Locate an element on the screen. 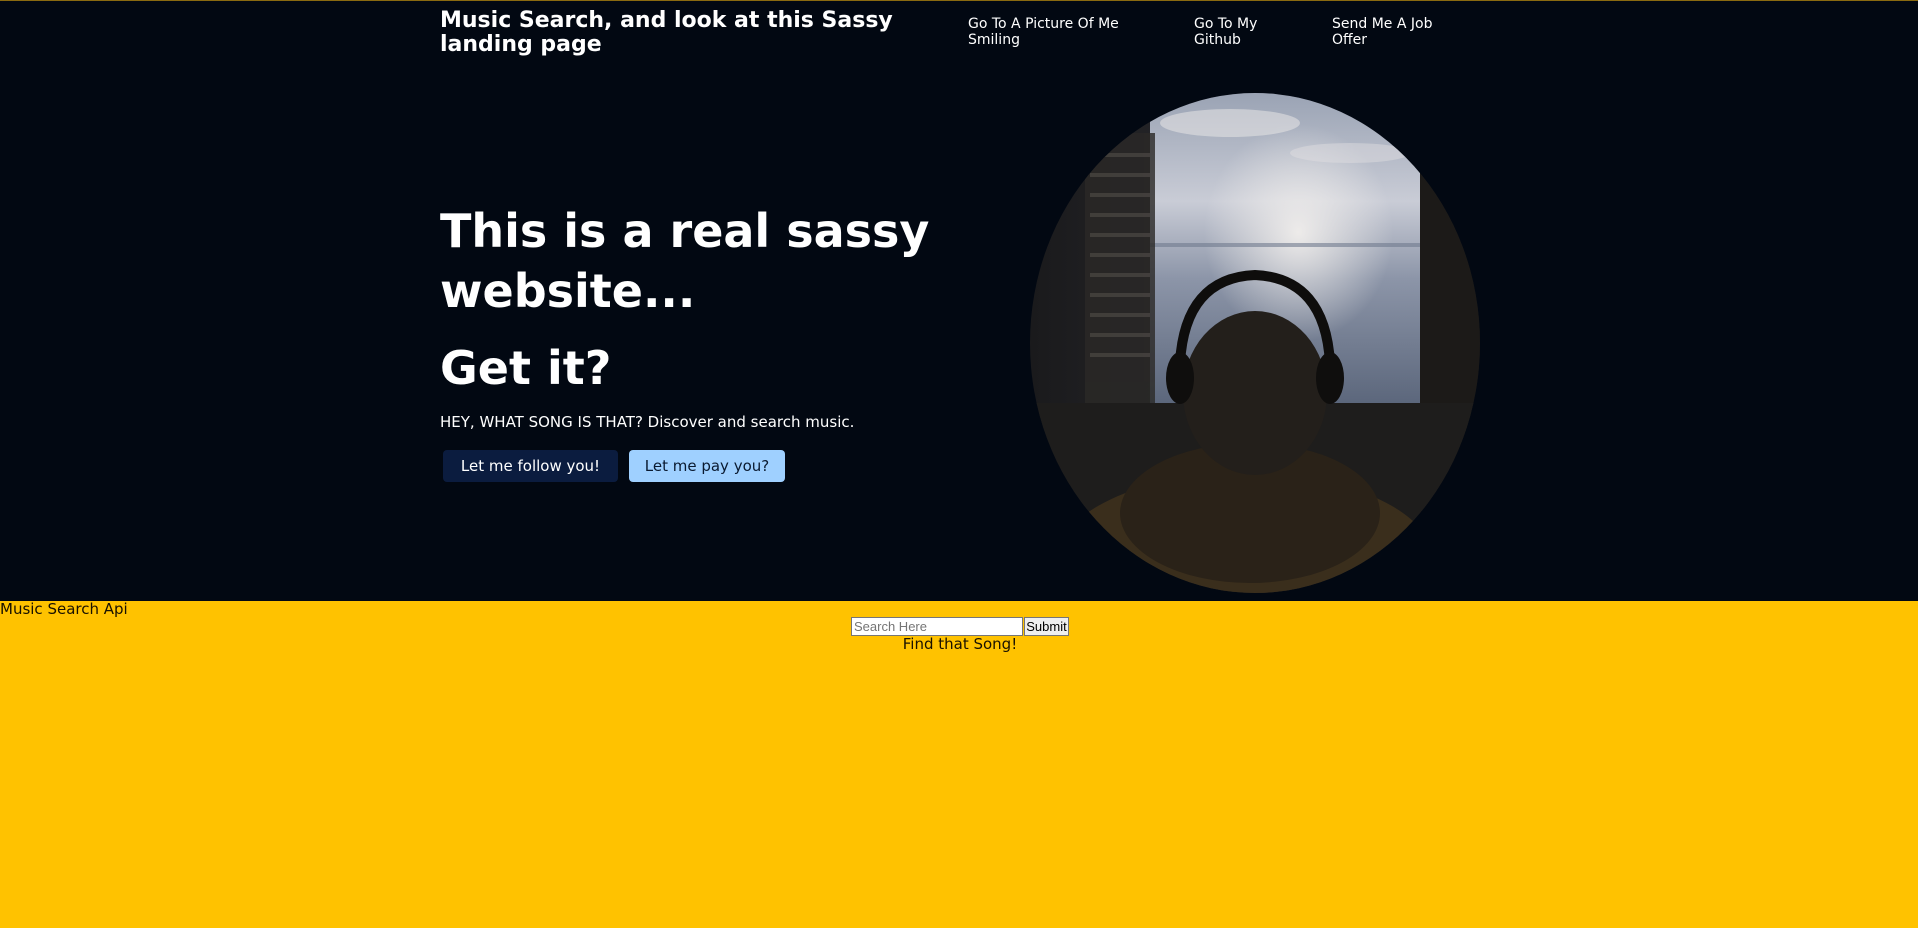 The width and height of the screenshot is (1918, 928). pay-button: Let me pay you? is located at coordinates (707, 466).